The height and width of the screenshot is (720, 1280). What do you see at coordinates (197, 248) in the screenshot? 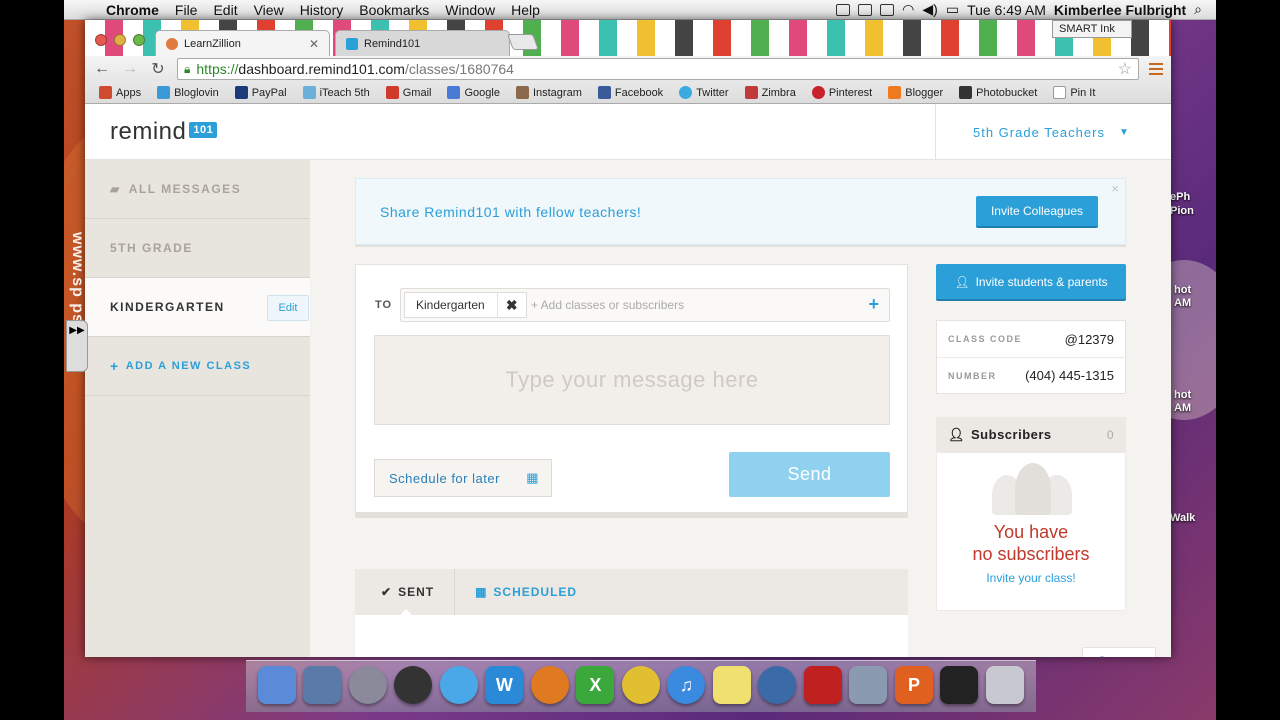
I see `sidebar-item-5th-grade: 5TH GRADE` at bounding box center [197, 248].